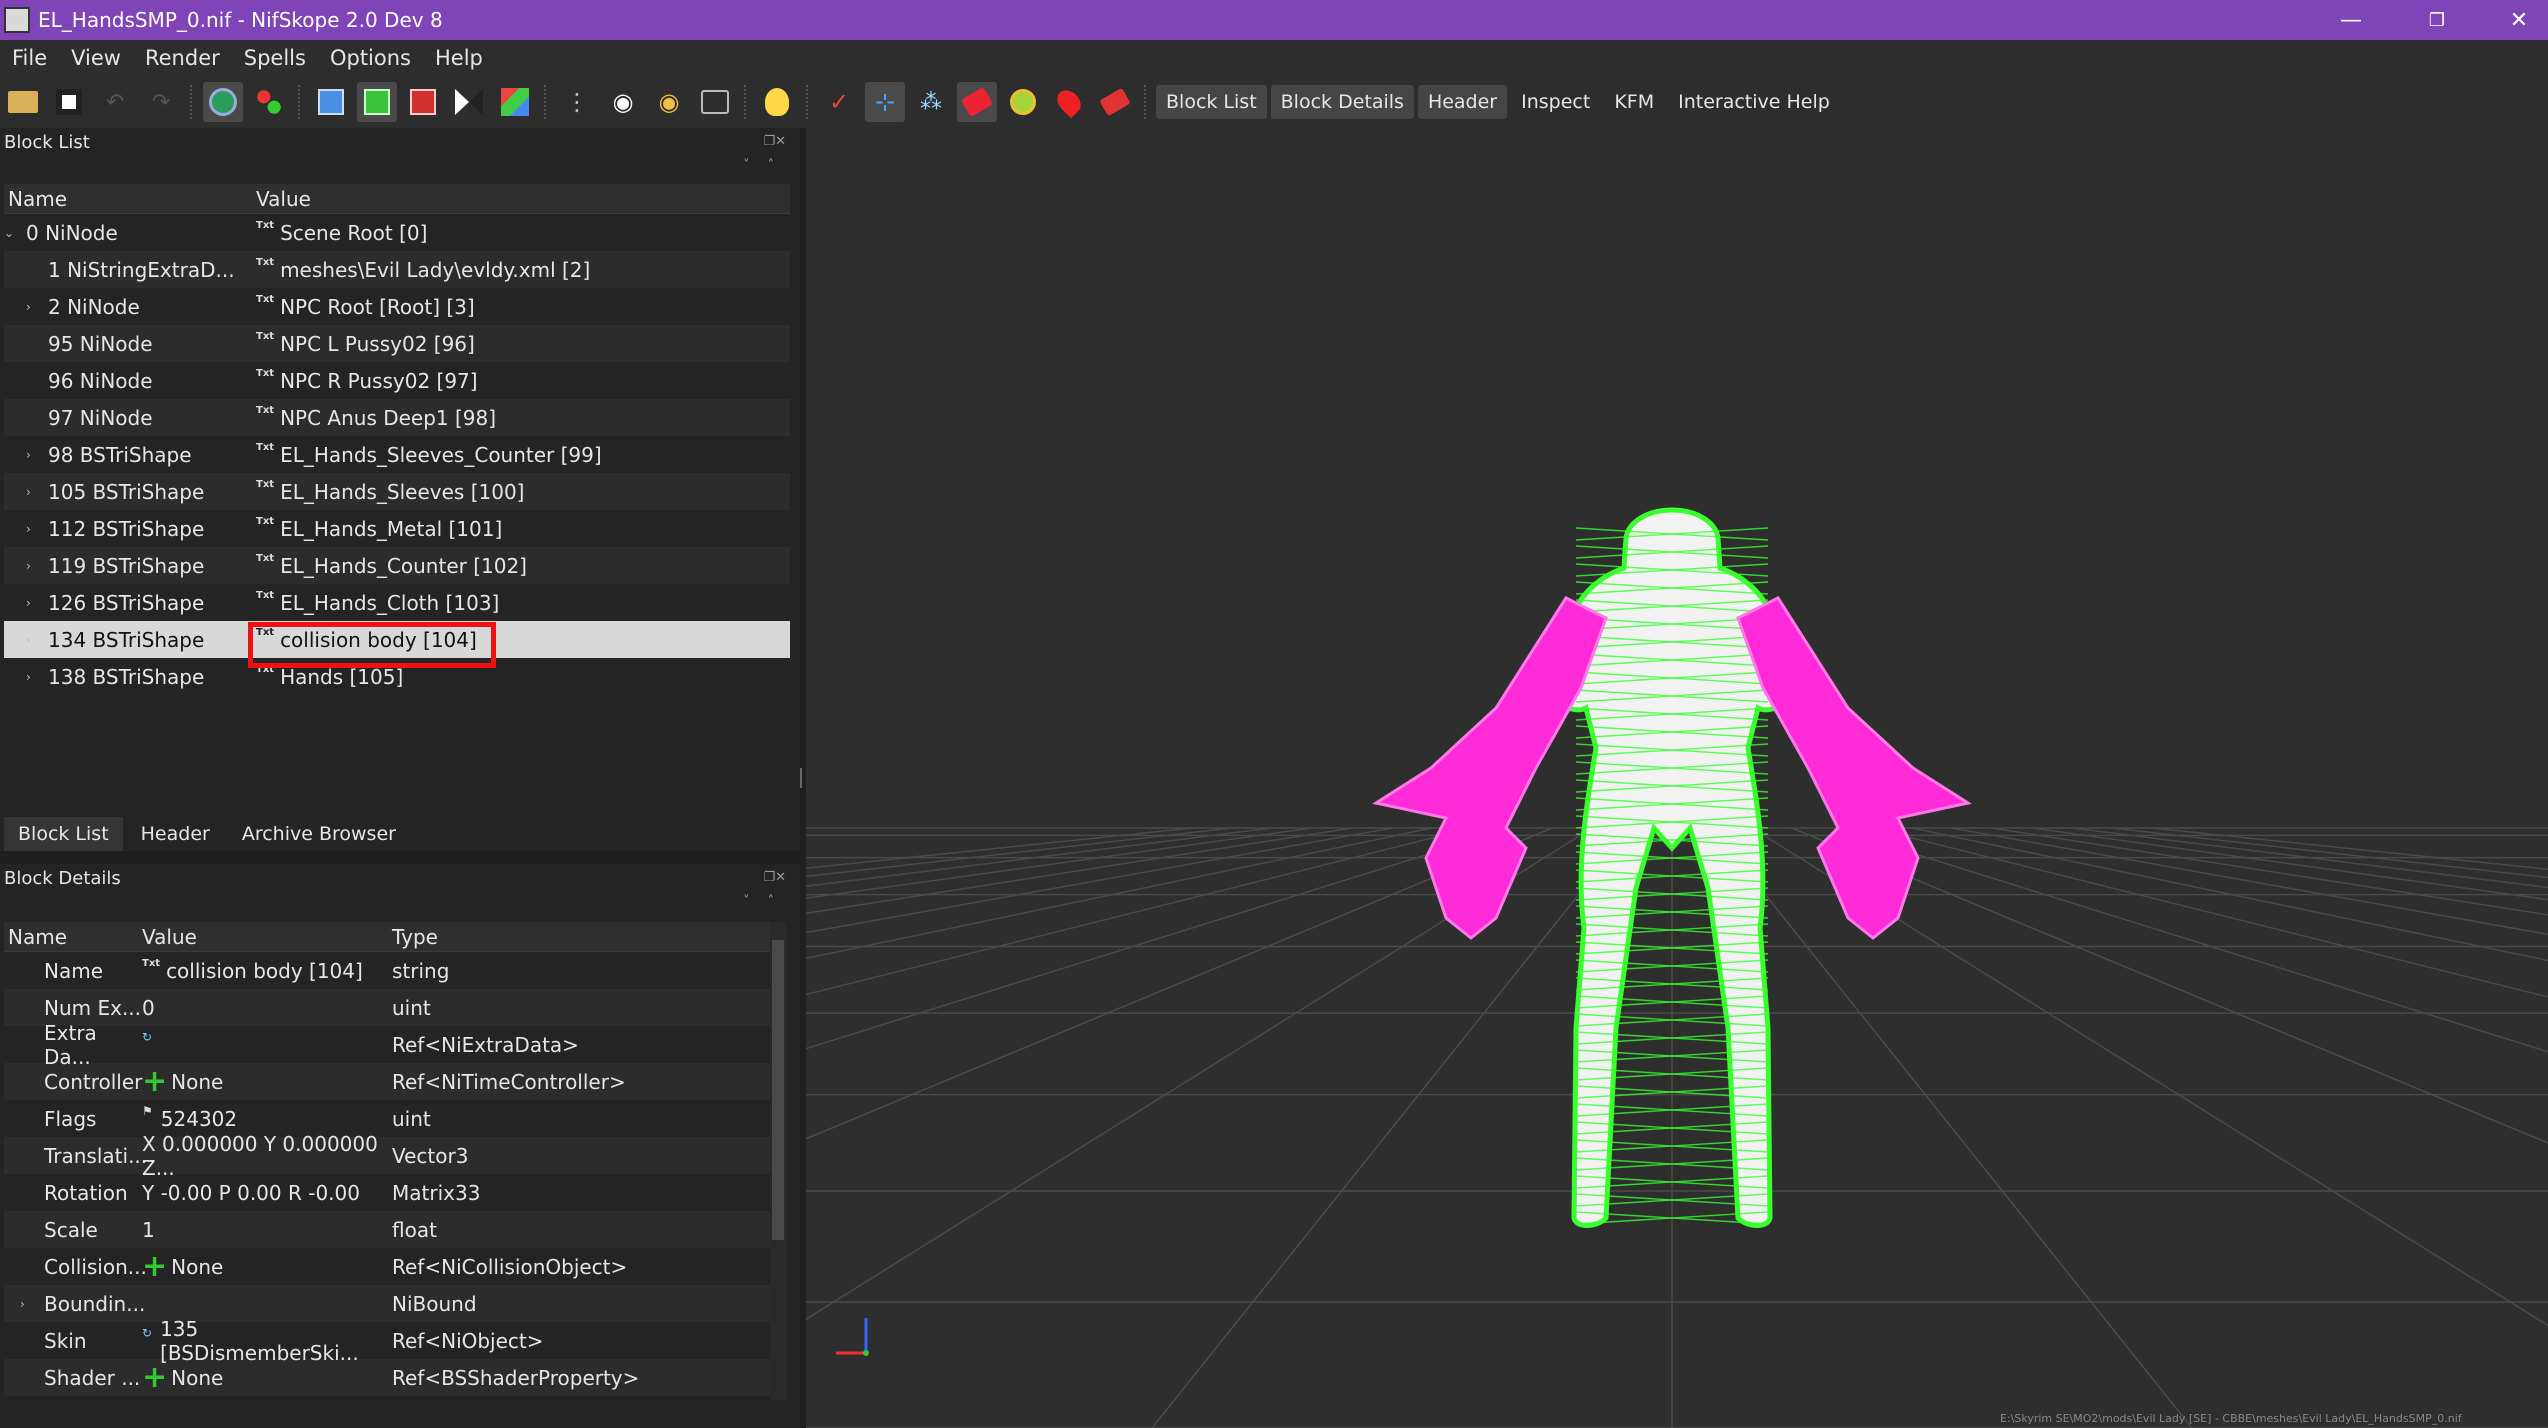  What do you see at coordinates (1754, 102) in the screenshot?
I see `toolbar-interactive-help-button: Interactive Help` at bounding box center [1754, 102].